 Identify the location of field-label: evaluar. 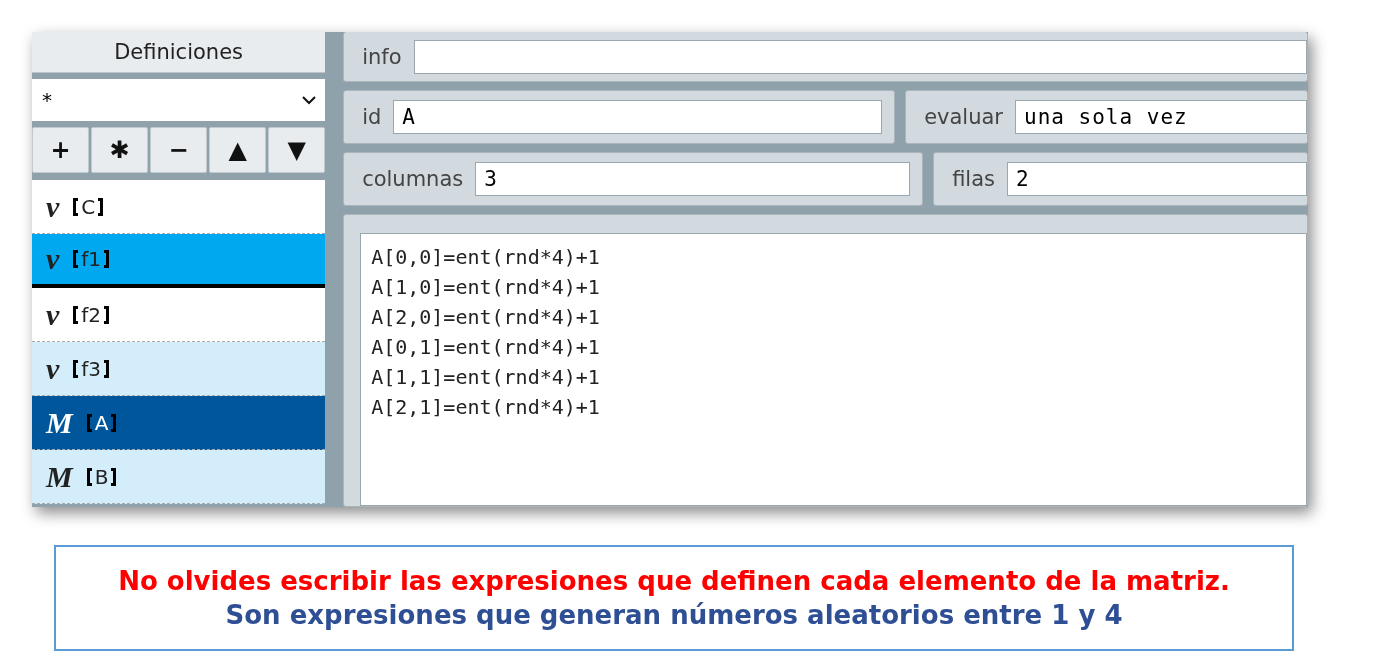
(963, 117).